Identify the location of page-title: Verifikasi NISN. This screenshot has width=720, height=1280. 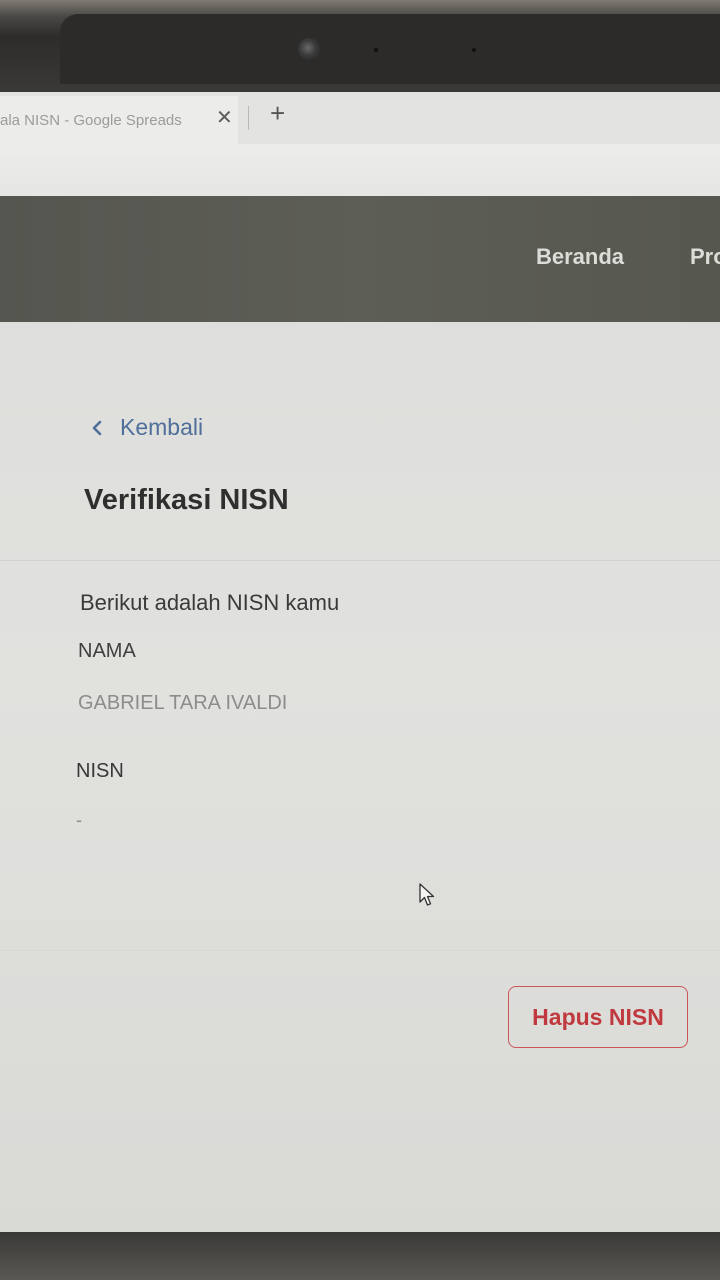
(186, 500).